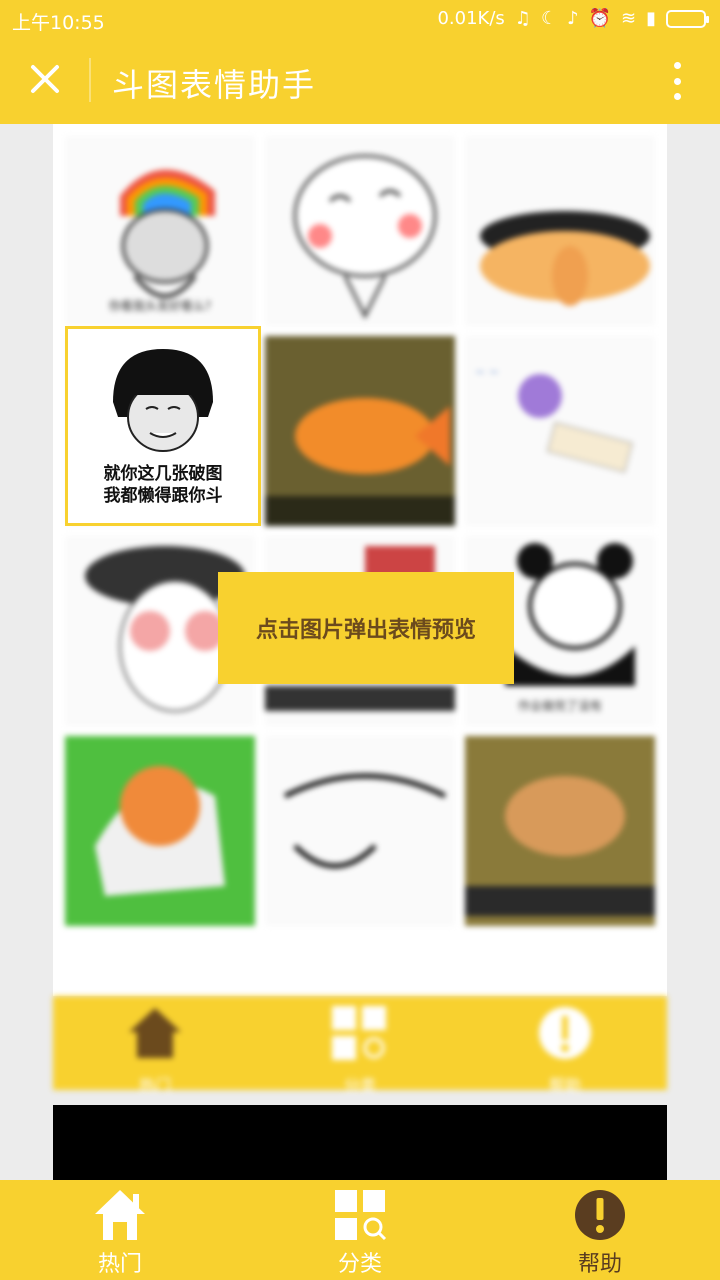 Image resolution: width=720 pixels, height=1280 pixels. Describe the element at coordinates (58, 23) in the screenshot. I see `status-time: 上午10:55` at that location.